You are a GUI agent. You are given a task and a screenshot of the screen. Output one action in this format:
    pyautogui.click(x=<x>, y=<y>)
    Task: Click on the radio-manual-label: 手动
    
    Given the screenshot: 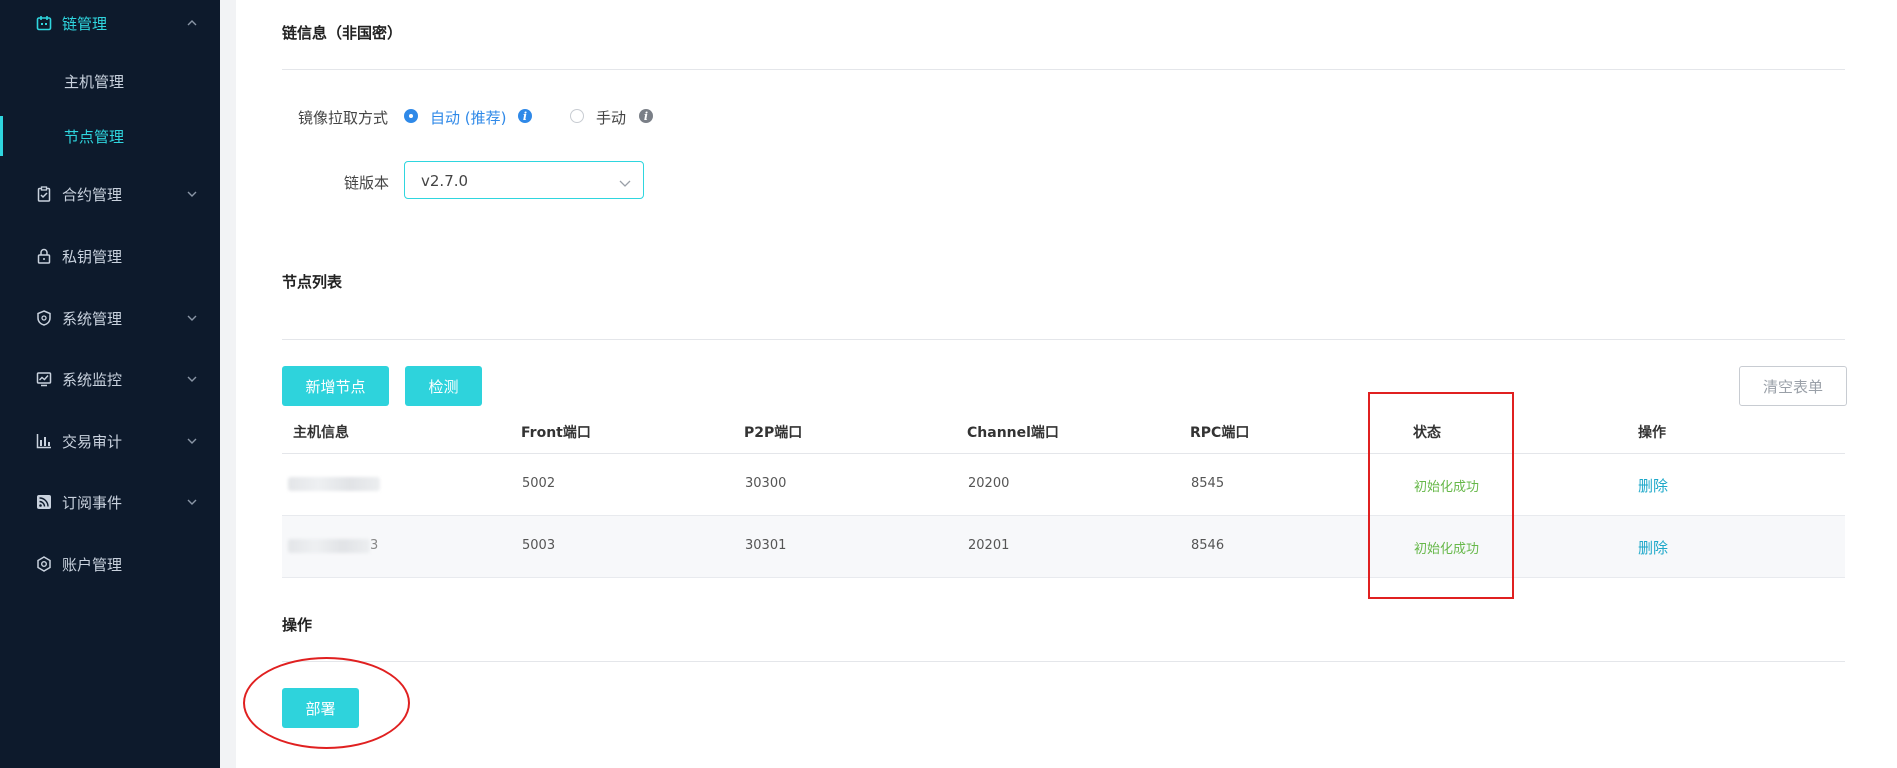 What is the action you would take?
    pyautogui.click(x=611, y=117)
    